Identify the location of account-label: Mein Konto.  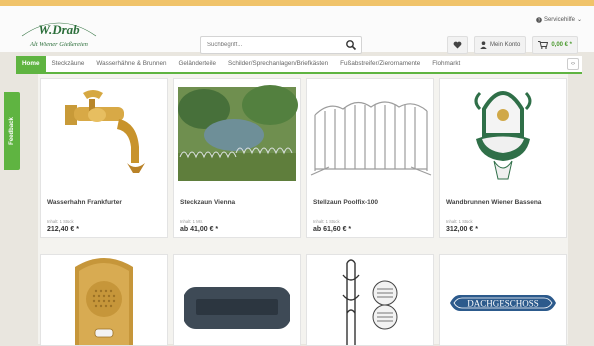
(505, 45).